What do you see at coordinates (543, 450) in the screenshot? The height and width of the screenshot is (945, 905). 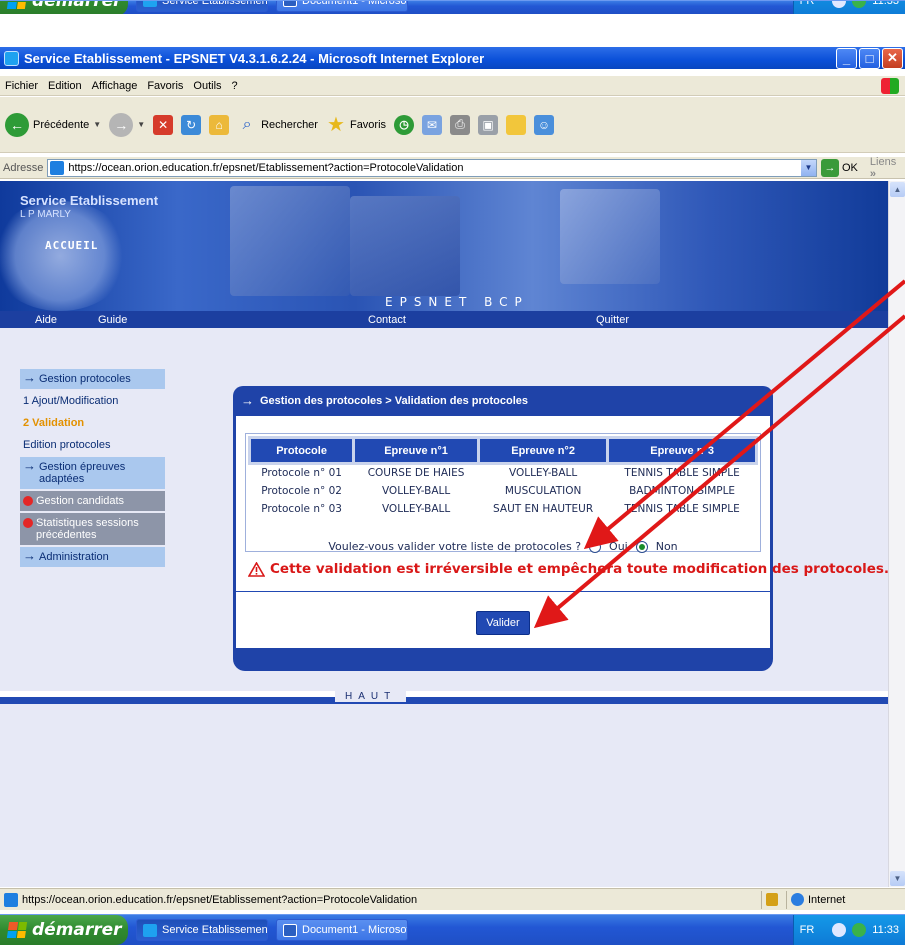 I see `column-header: Epreuve n°2` at bounding box center [543, 450].